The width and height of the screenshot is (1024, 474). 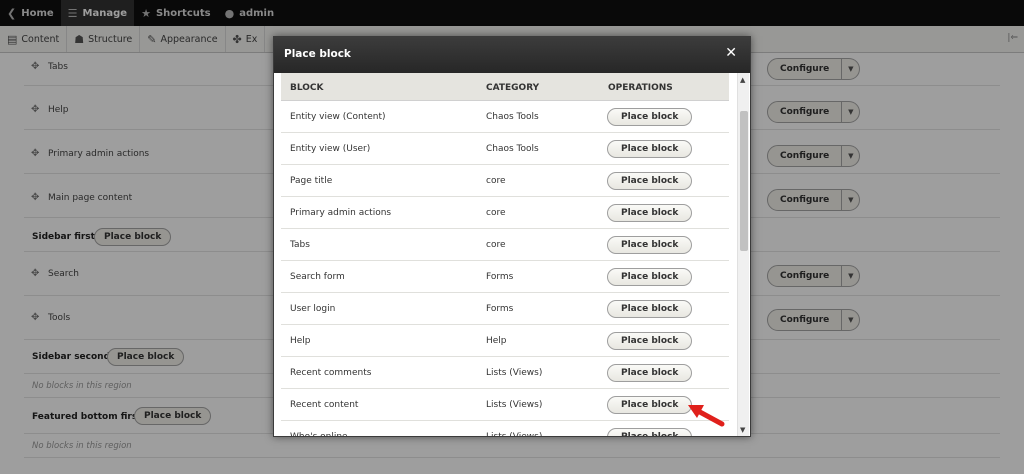 I want to click on table-header: BLOCK CATEGORY OPERATIONS, so click(x=505, y=87).